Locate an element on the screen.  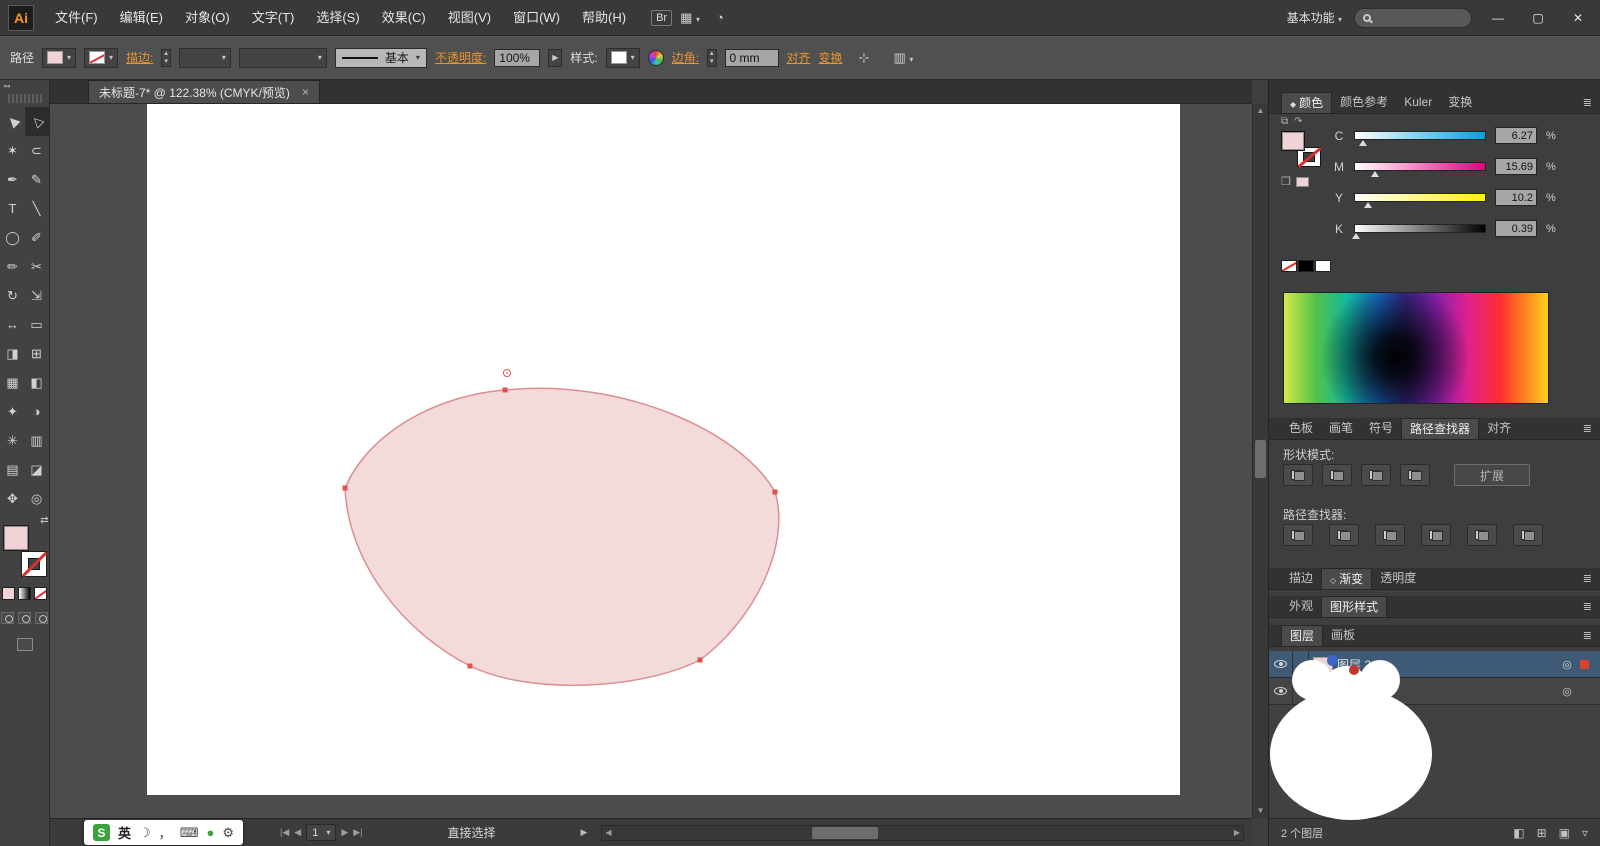
menu-item-9: 帮助(H) is located at coordinates (604, 18).